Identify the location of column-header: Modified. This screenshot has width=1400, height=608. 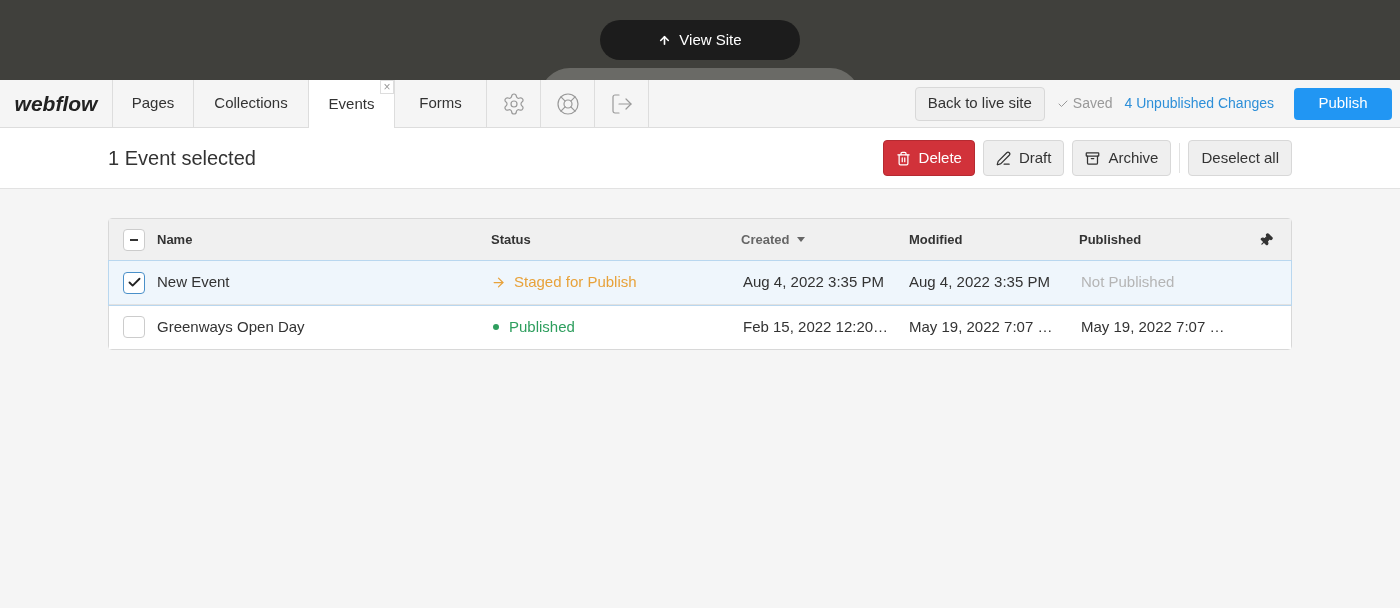
(936, 239).